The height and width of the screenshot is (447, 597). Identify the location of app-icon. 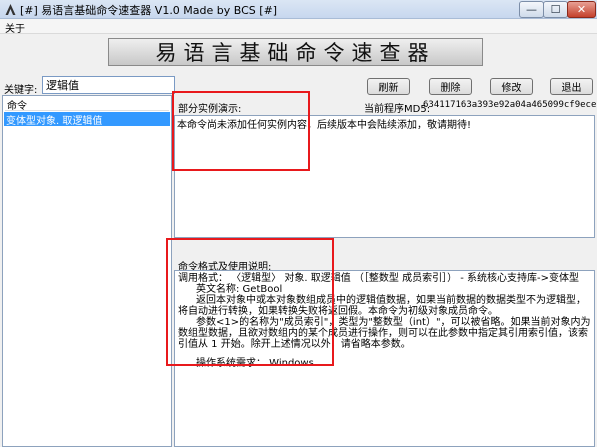
(10, 9).